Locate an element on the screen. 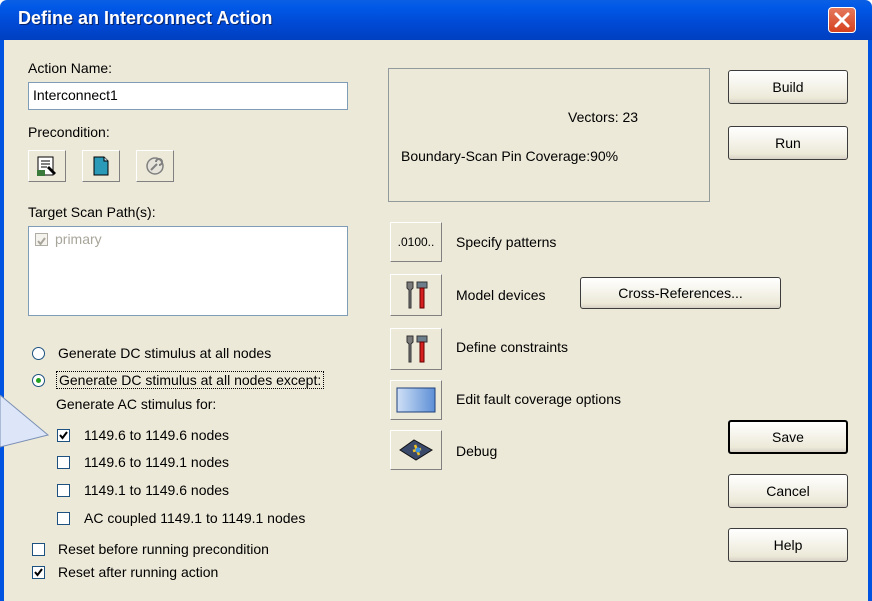 The height and width of the screenshot is (601, 872). edit-precondition-button is located at coordinates (47, 166).